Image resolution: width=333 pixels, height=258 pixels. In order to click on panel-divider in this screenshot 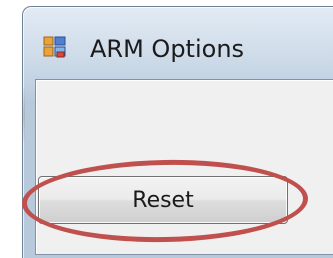, I will do `click(24, 115)`.